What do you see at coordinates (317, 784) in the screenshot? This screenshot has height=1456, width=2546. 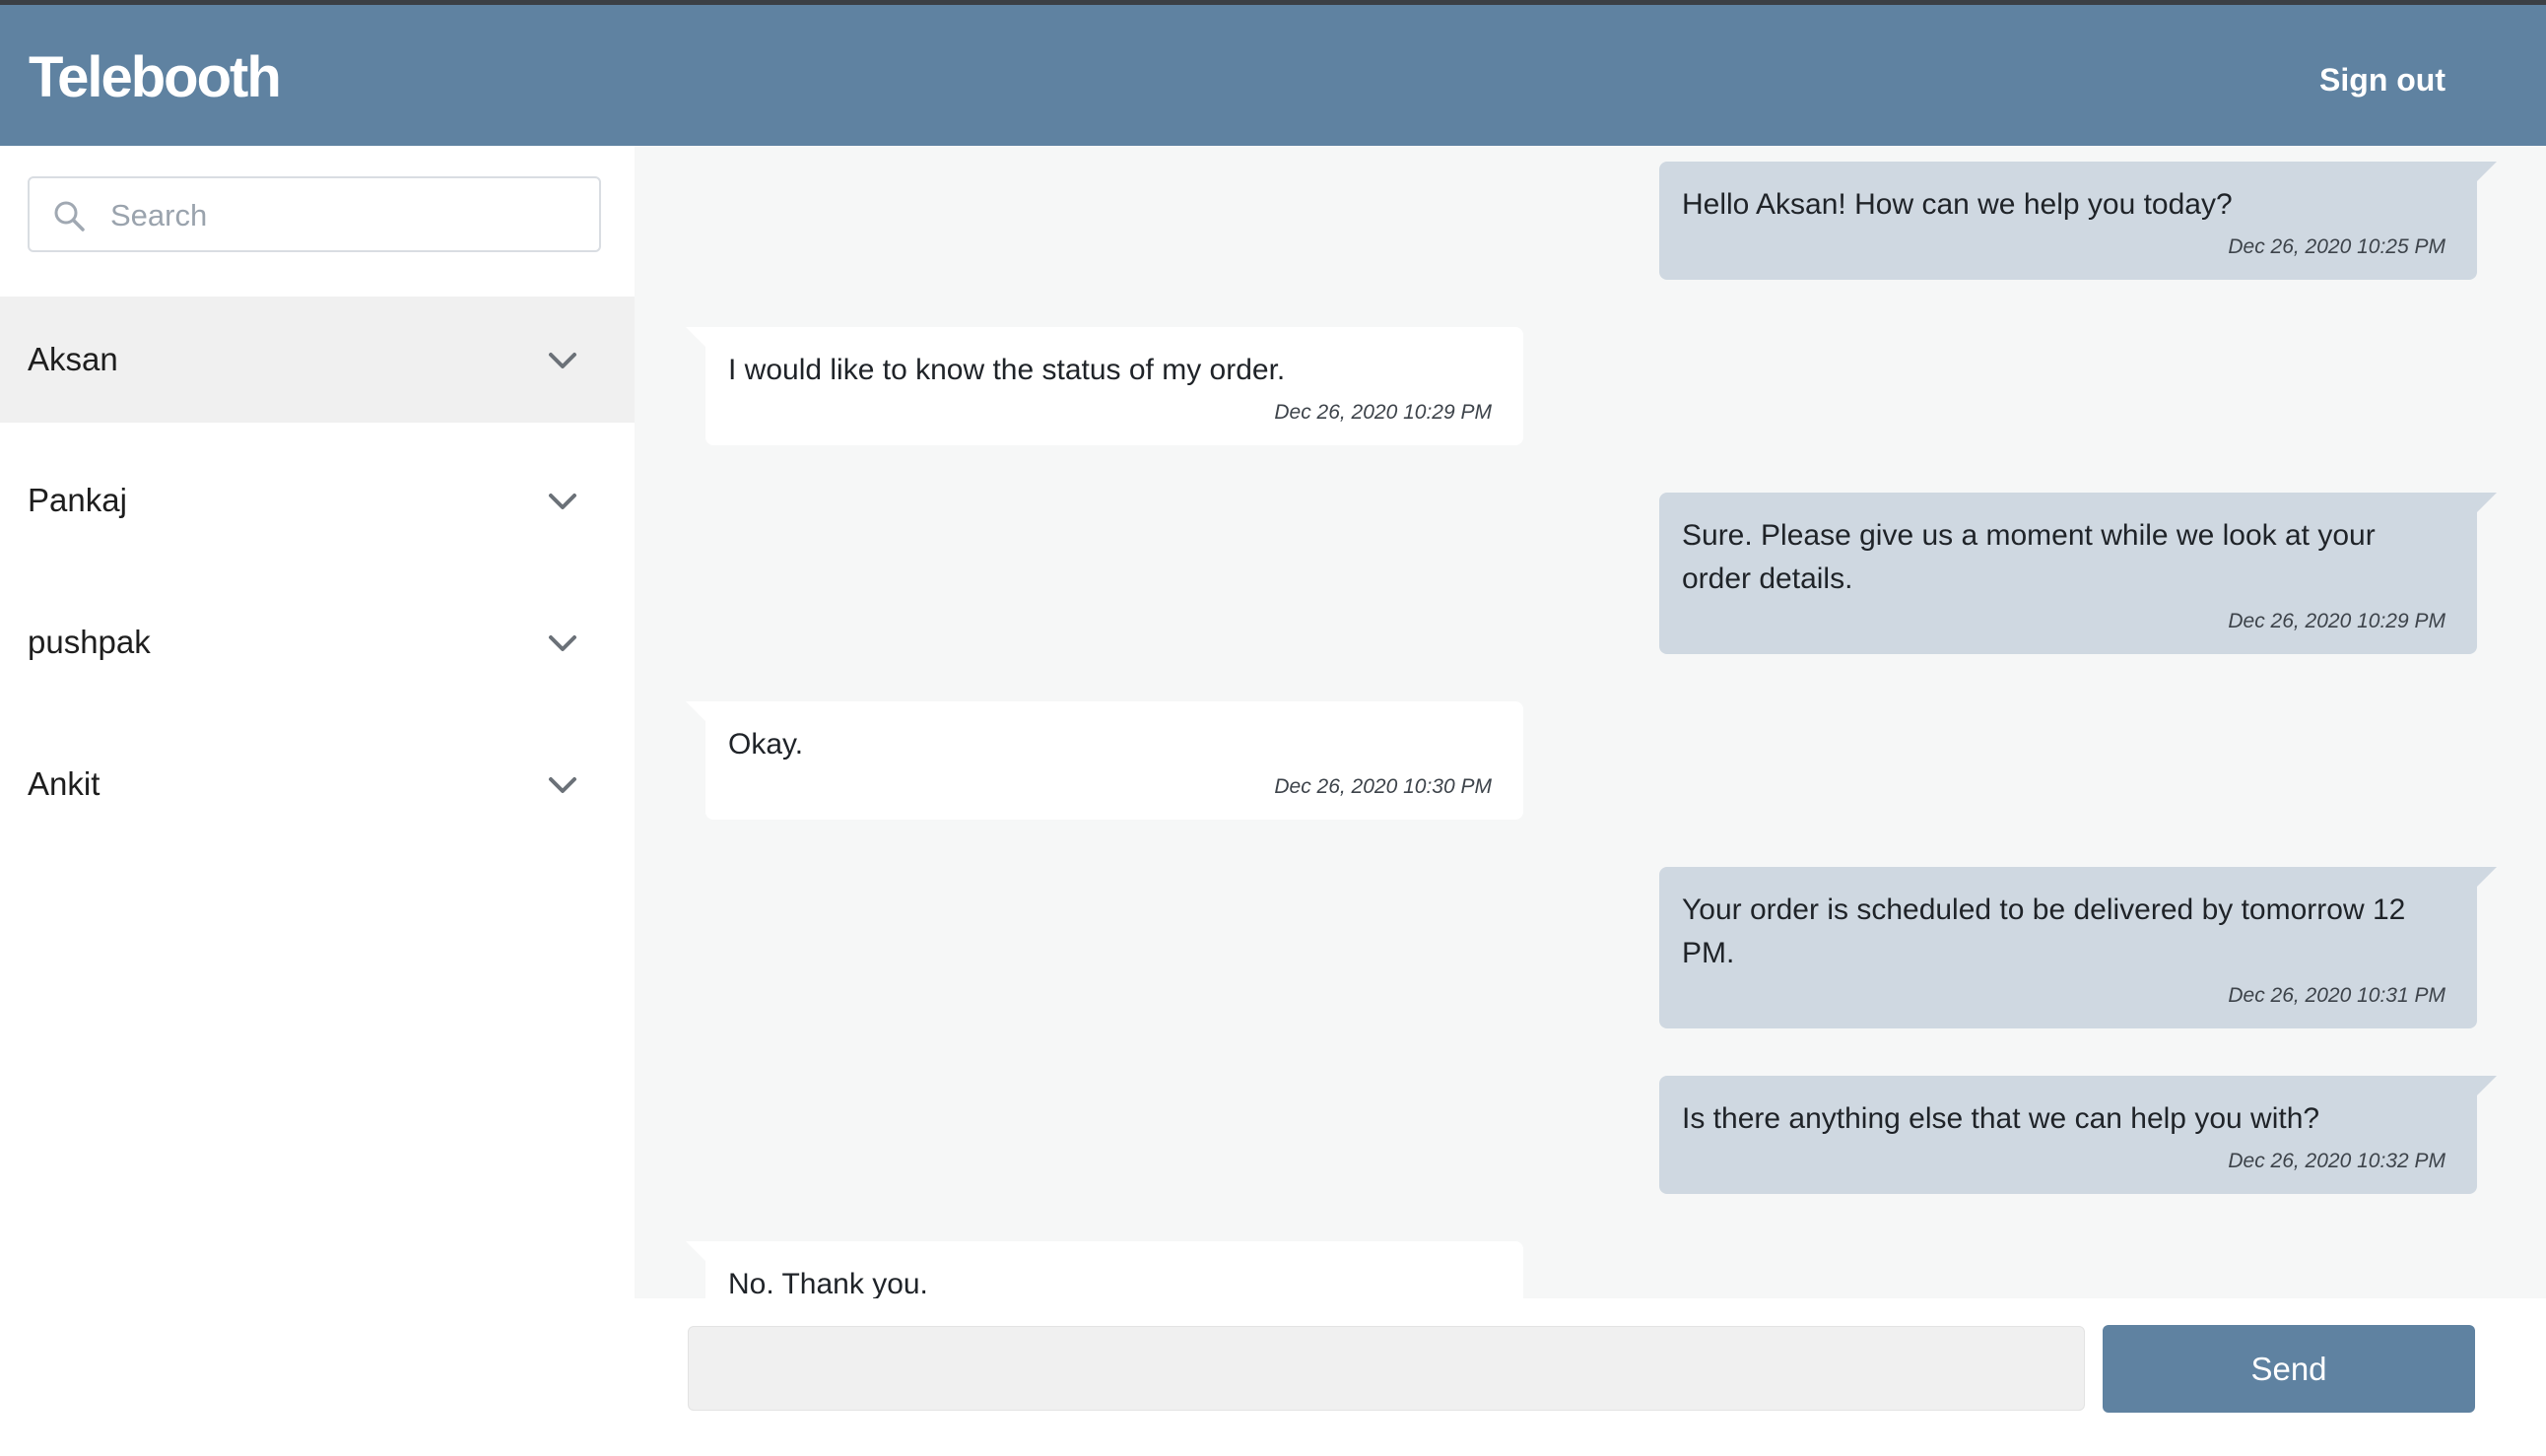 I see `contact-item-ankit: Ankit` at bounding box center [317, 784].